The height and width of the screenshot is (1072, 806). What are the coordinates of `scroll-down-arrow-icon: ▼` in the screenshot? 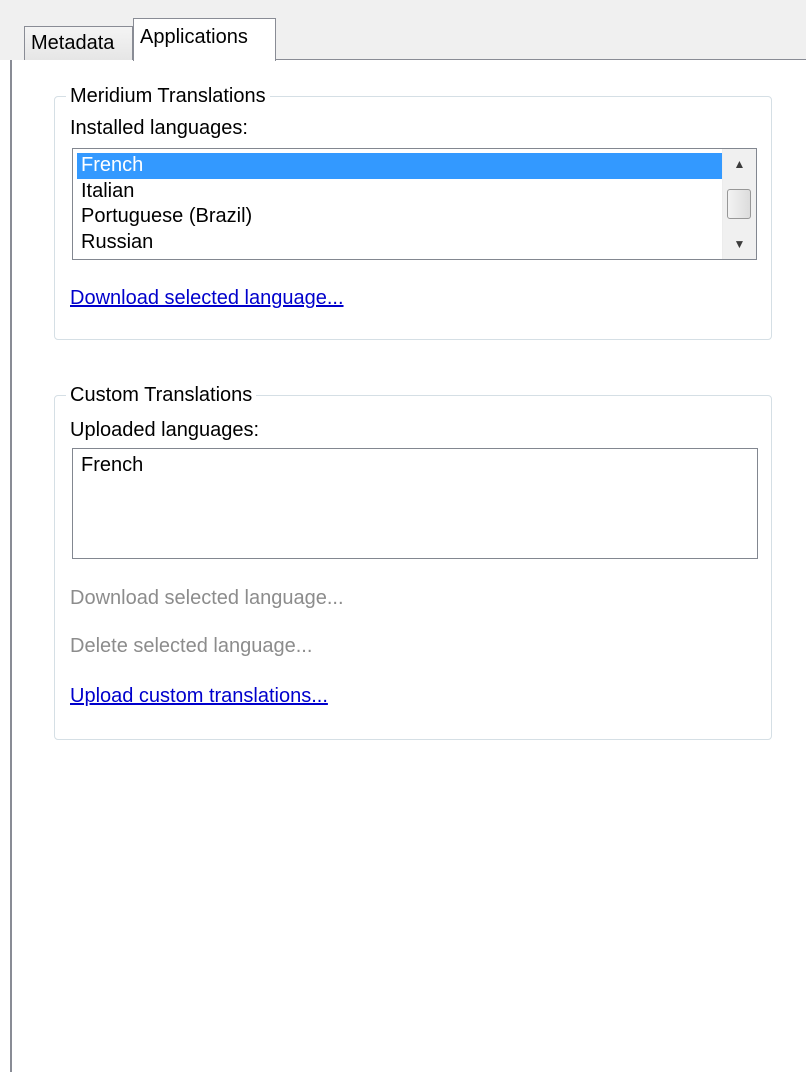 It's located at (739, 244).